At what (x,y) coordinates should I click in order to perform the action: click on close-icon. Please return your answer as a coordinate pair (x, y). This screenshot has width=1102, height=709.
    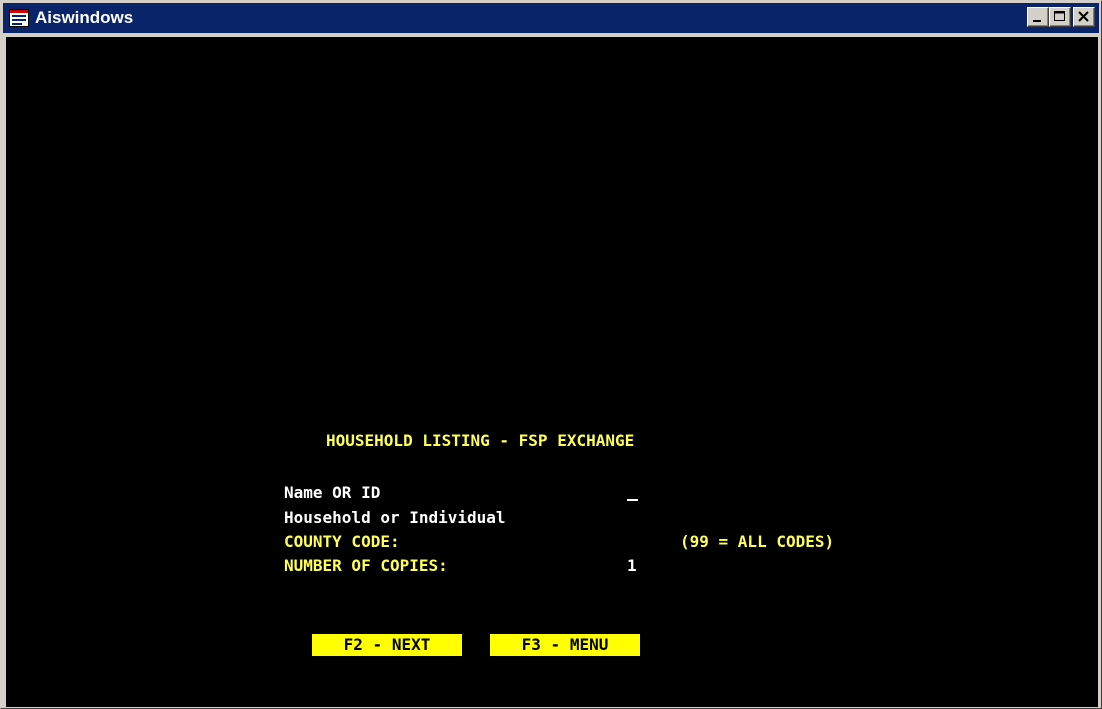
    Looking at the image, I should click on (1083, 16).